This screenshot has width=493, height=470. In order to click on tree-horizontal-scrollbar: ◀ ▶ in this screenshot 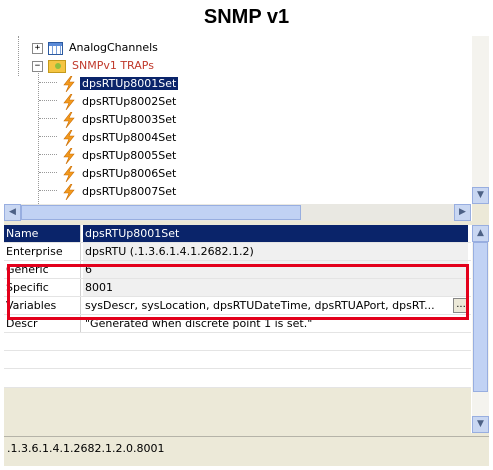, I will do `click(237, 212)`.